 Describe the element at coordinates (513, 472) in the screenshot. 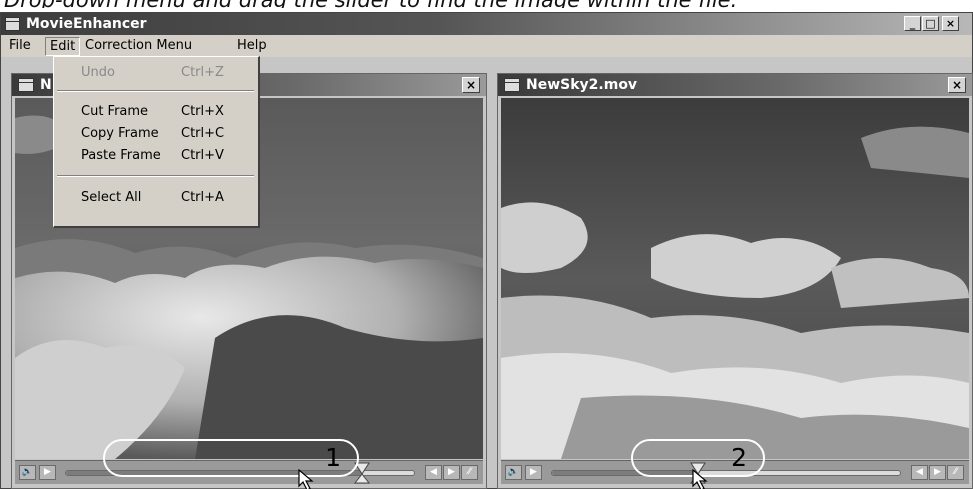

I see `volume-button-right: 🔊` at that location.